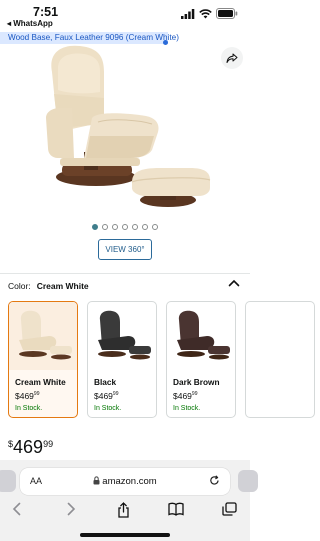  Describe the element at coordinates (125, 16) in the screenshot. I see `status-bar: 7:51 ◂ WhatsApp` at that location.